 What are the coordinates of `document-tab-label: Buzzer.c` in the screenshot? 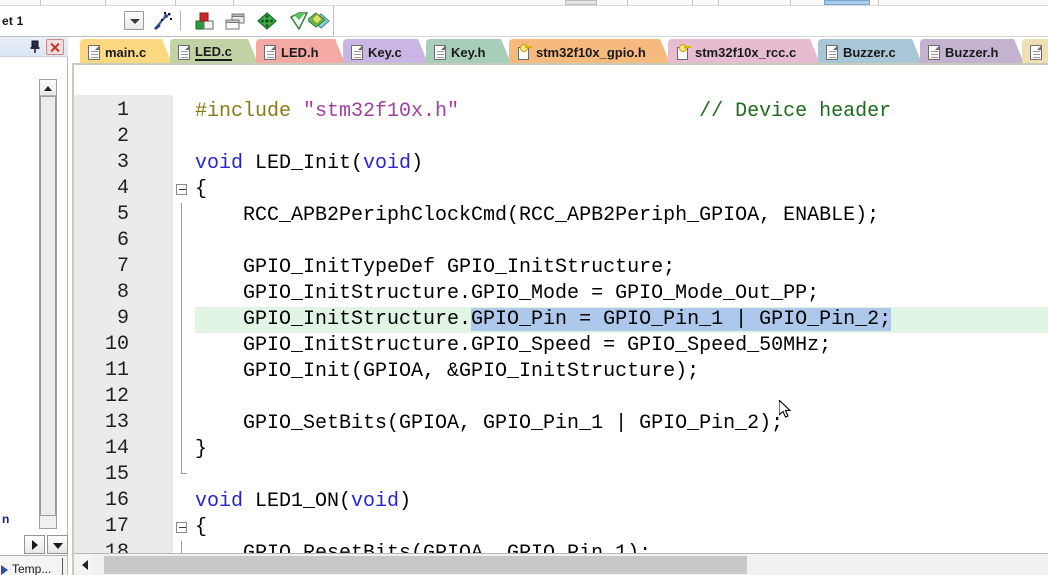 It's located at (869, 52).